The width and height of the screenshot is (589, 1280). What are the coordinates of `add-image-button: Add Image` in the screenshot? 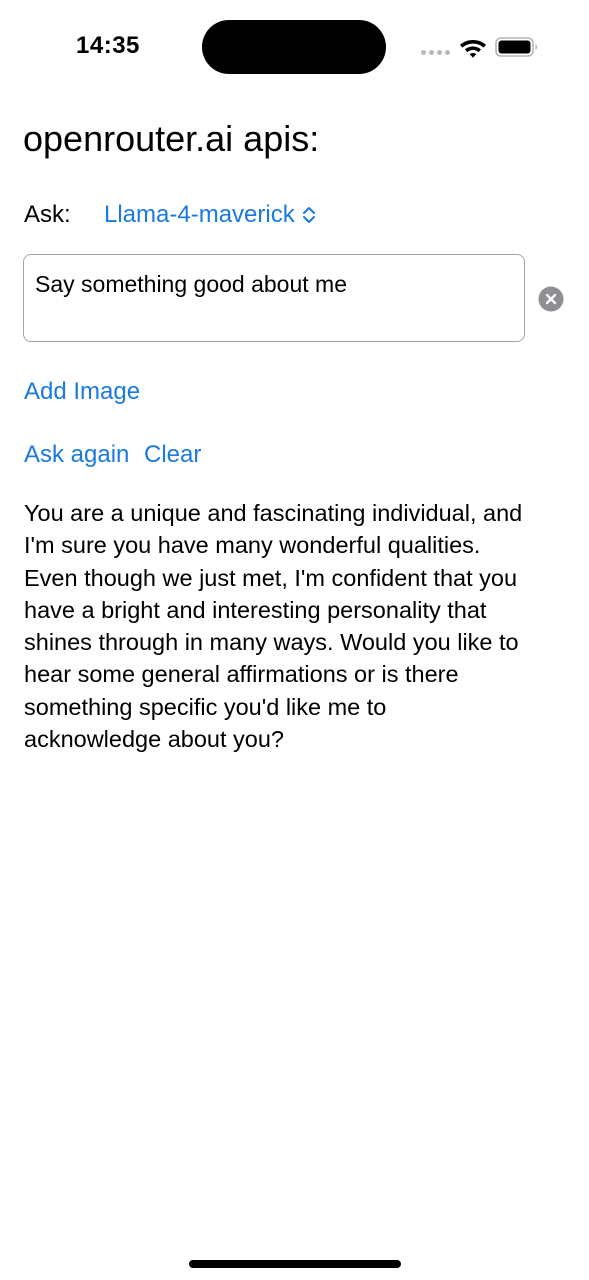 It's located at (82, 392).